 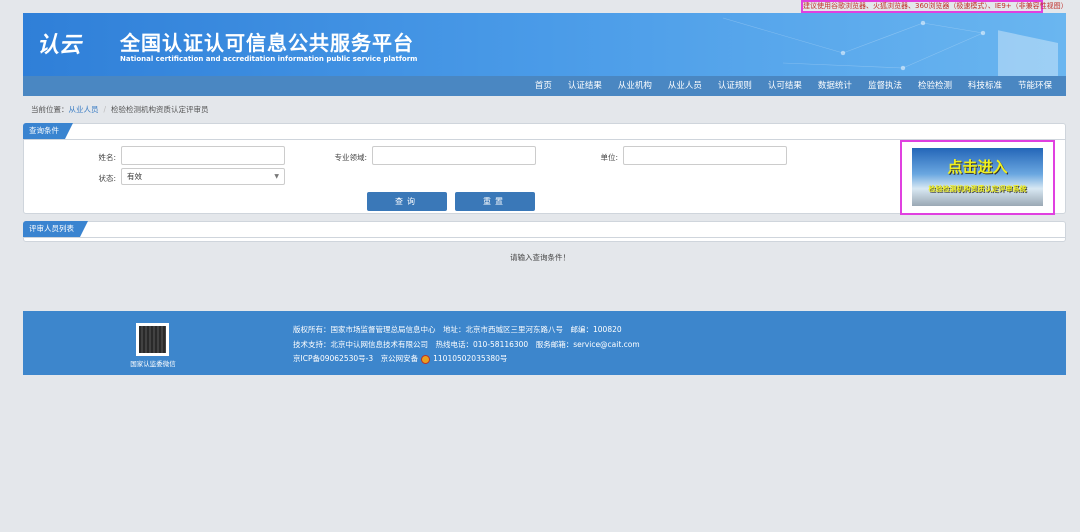 I want to click on footer-icp: 京ICP备09062530号-3 京公网安备 11010502035380号, so click(x=400, y=358).